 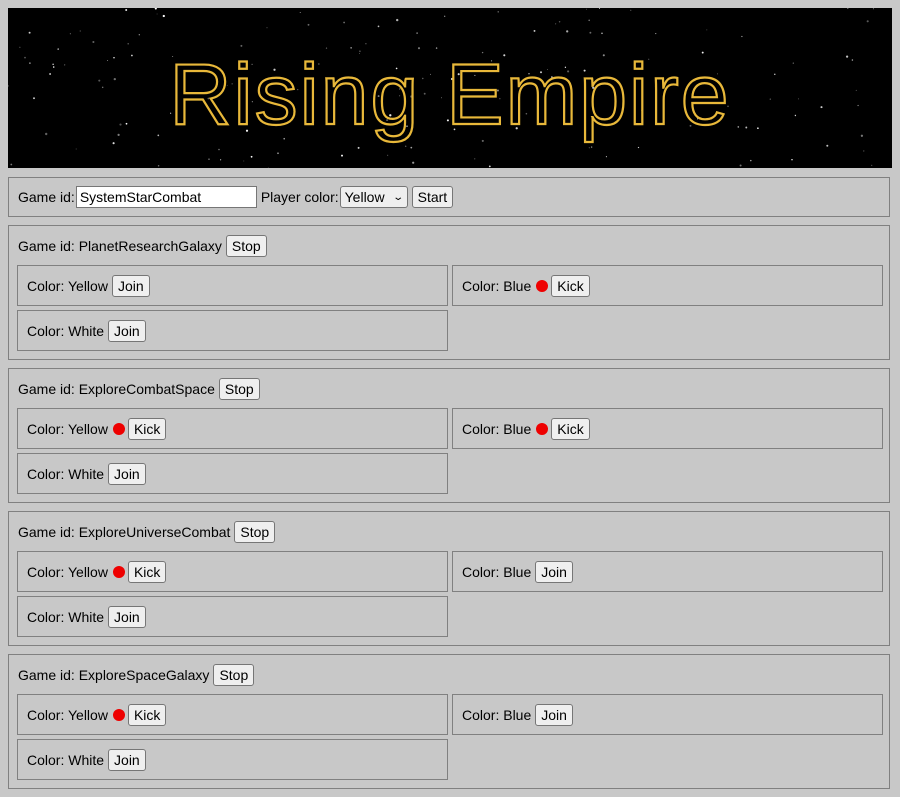 I want to click on slot-row: Color: Blue Kick, so click(x=526, y=286).